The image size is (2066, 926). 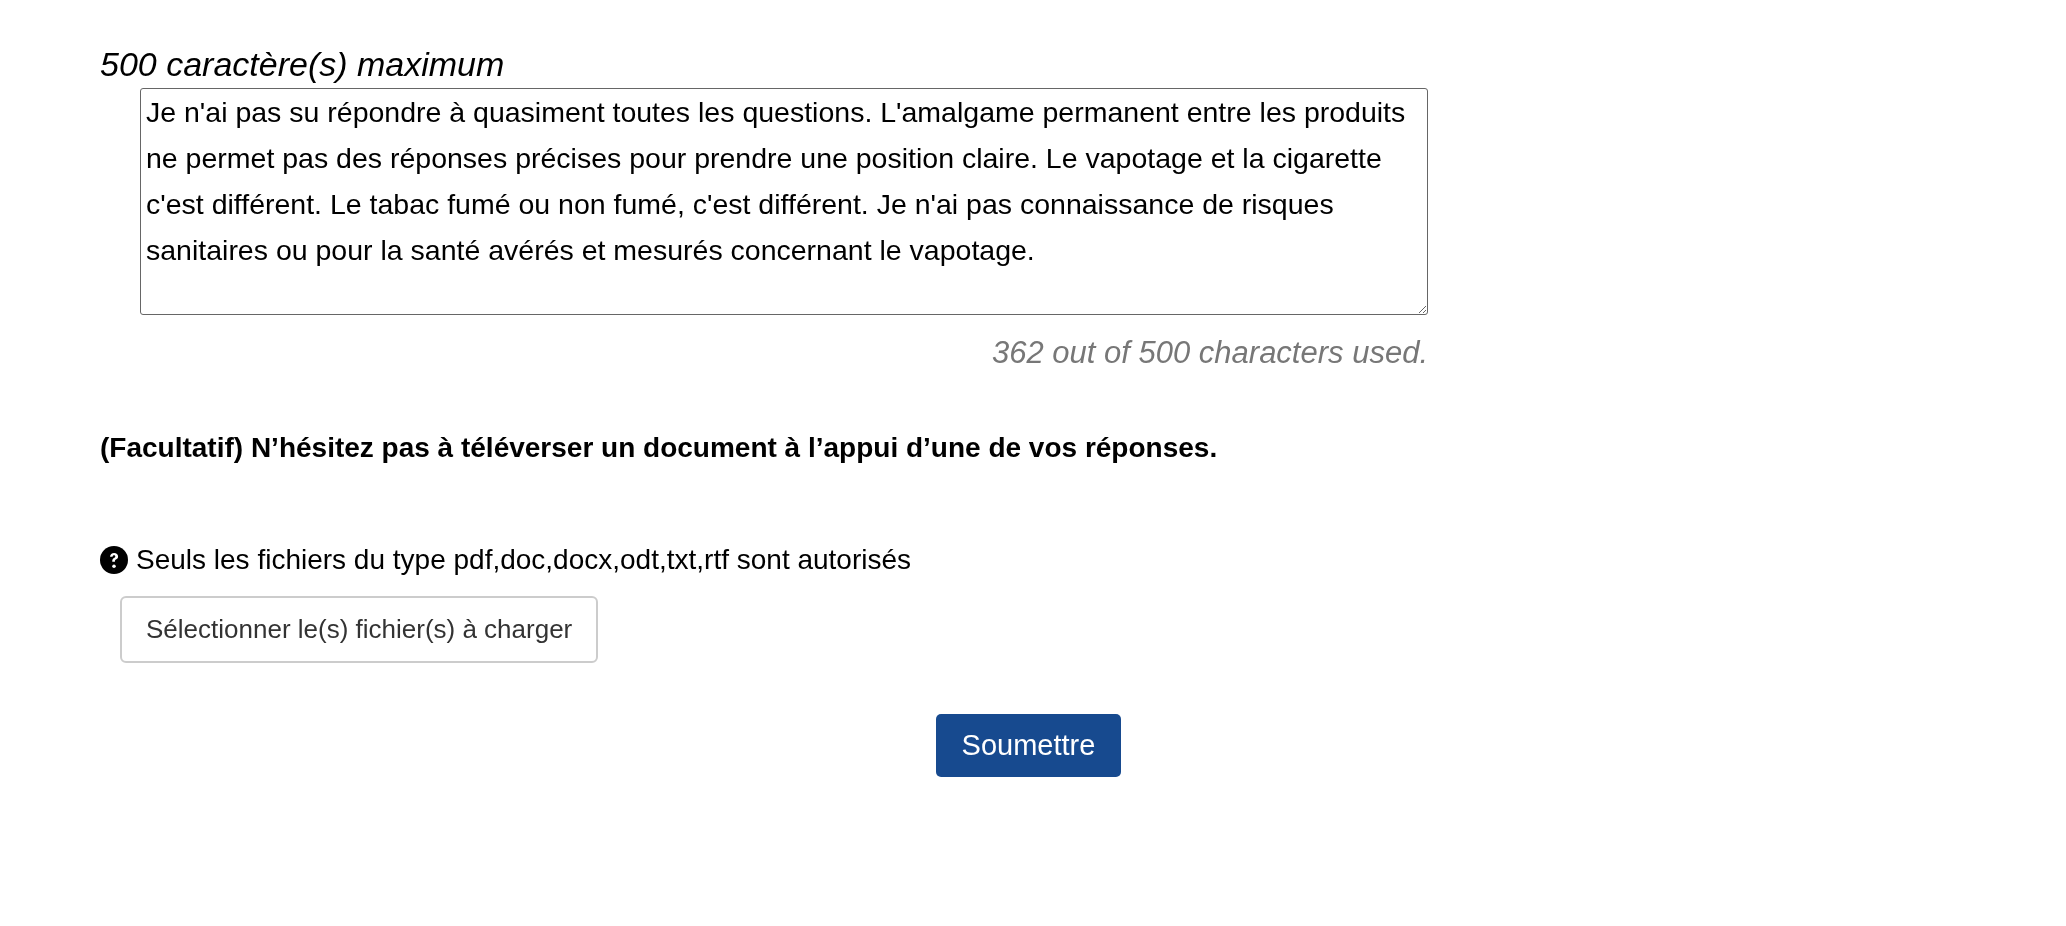 I want to click on select-files-button: Sélectionner le(s) fichier(s) à charger, so click(x=359, y=629).